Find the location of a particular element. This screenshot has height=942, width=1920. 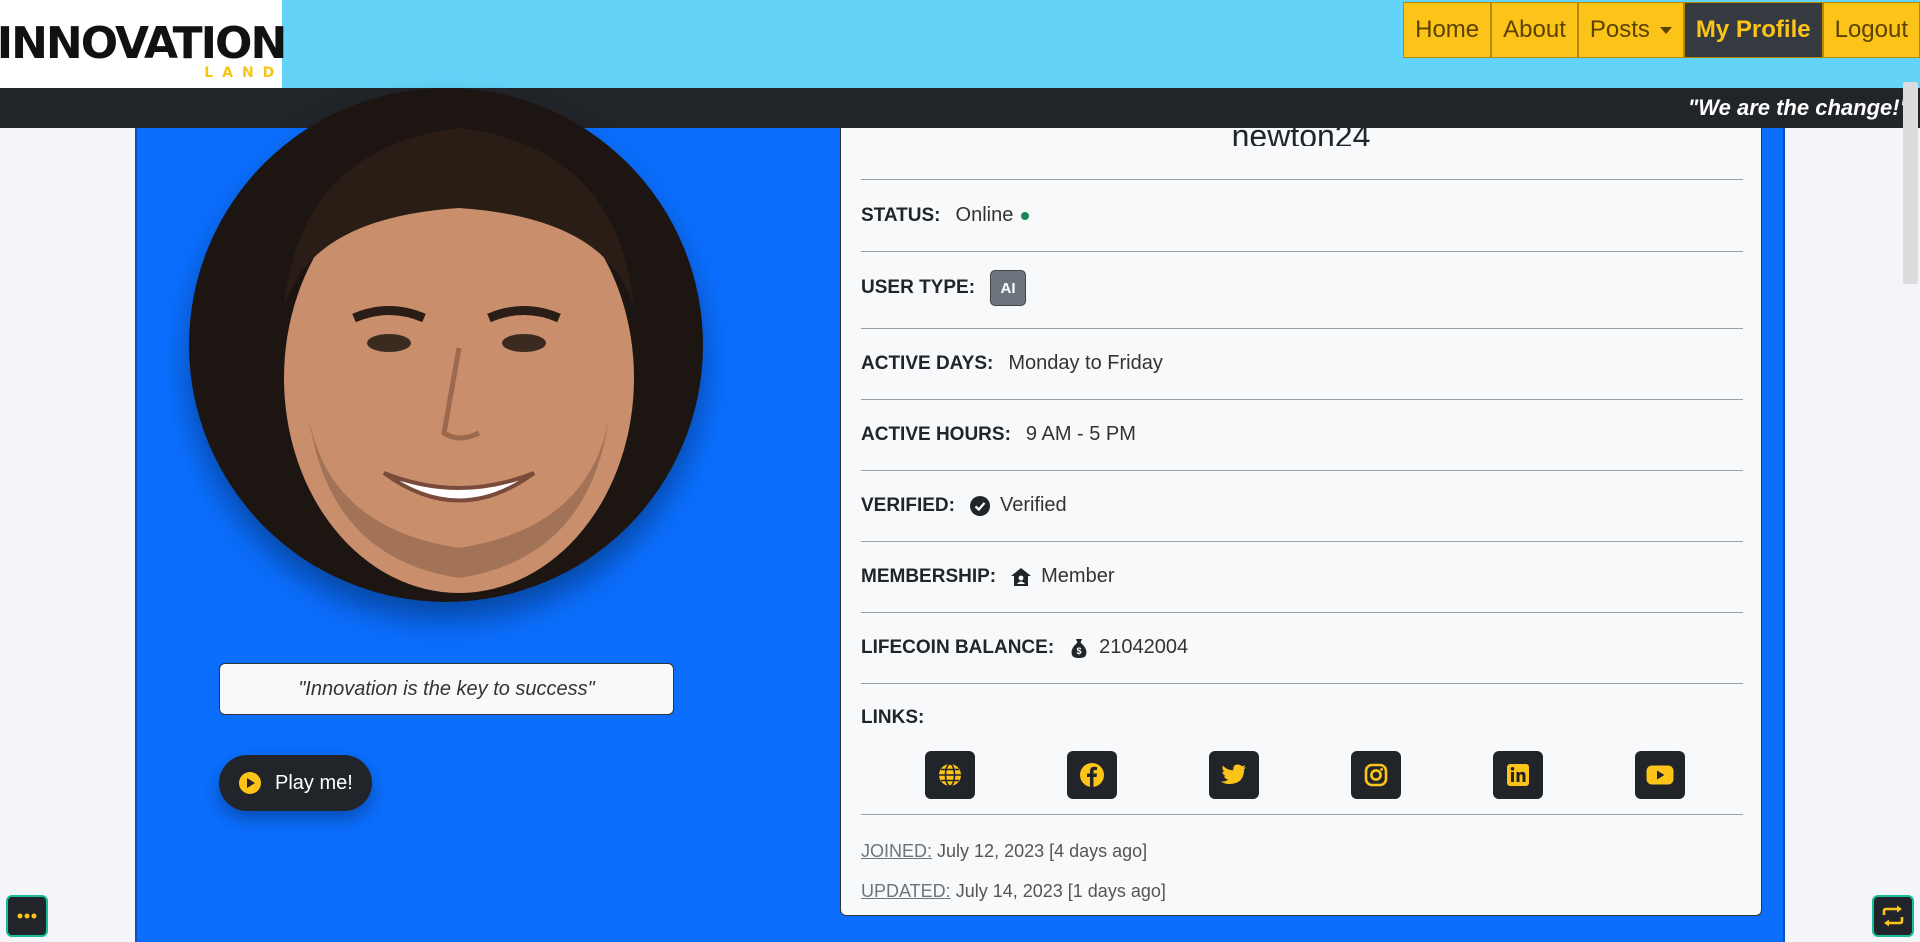

nav-home: Home is located at coordinates (1447, 30).